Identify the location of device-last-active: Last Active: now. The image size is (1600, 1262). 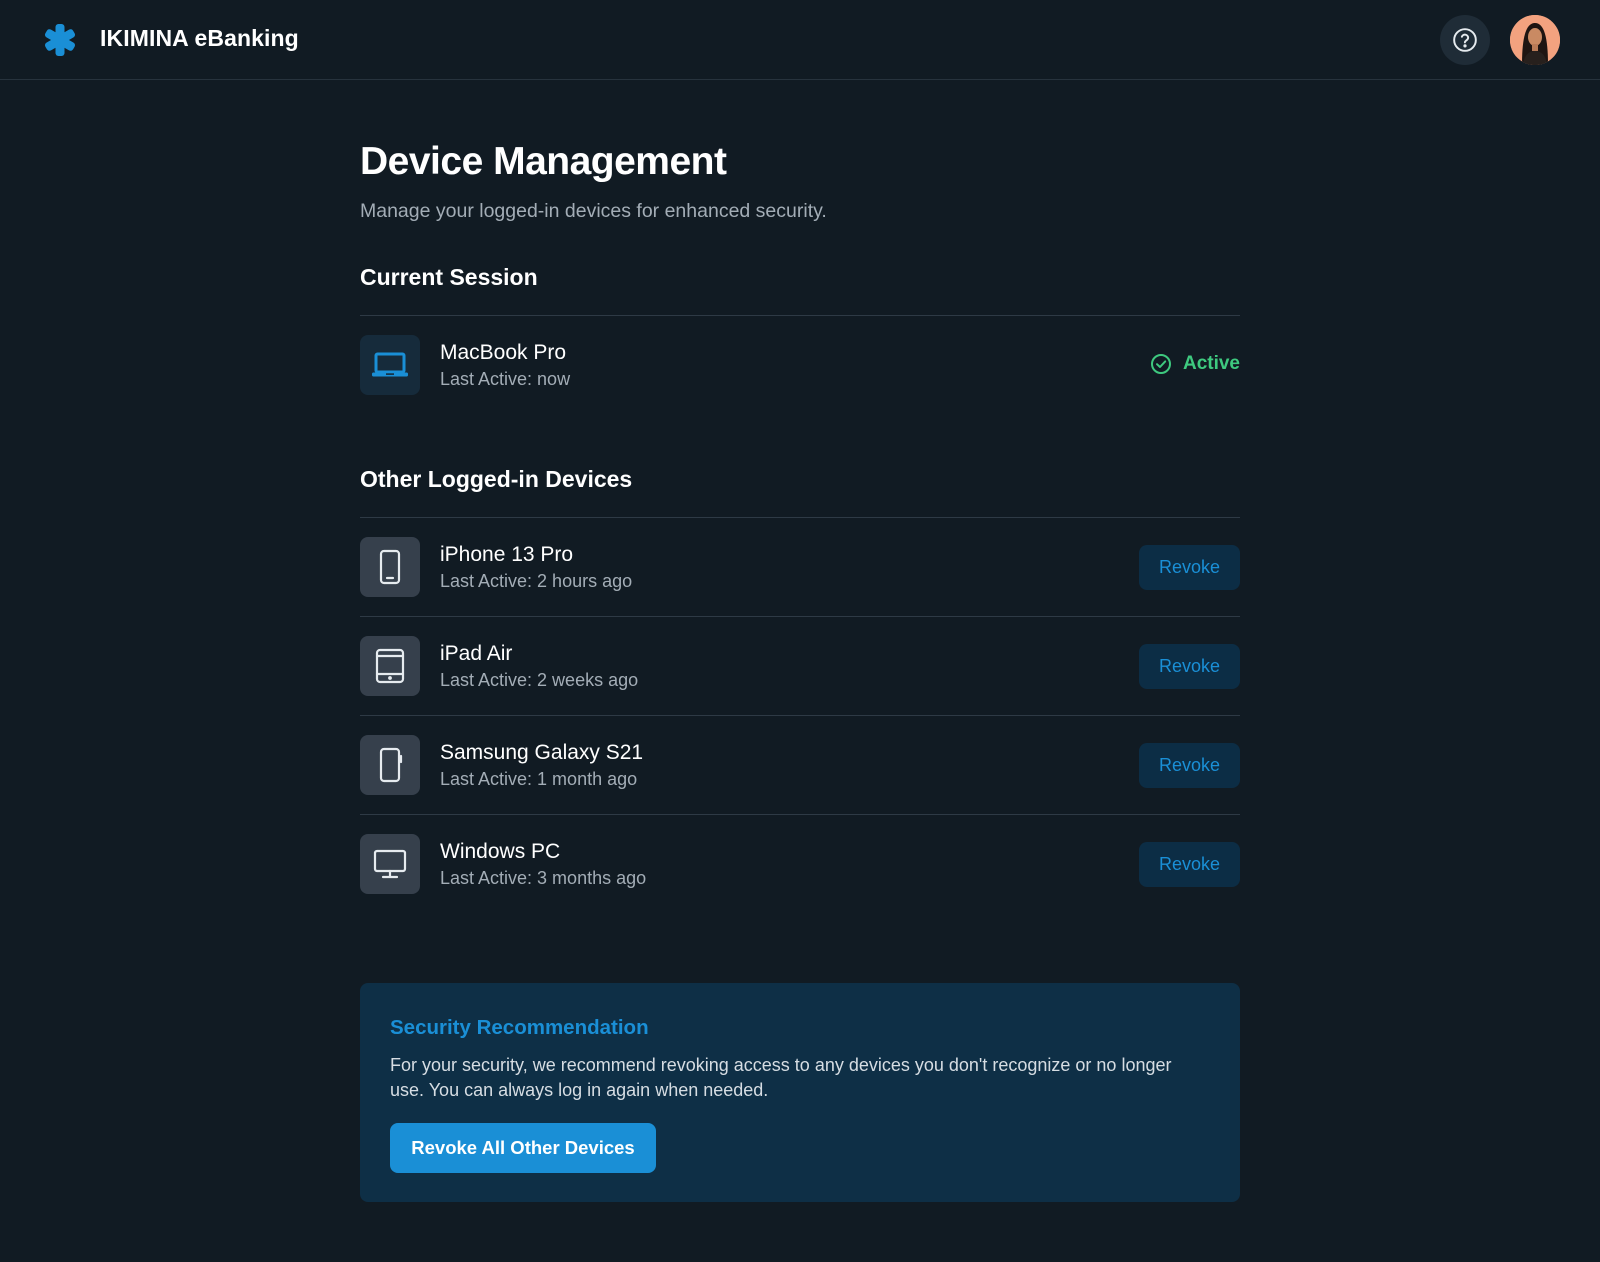
(505, 379).